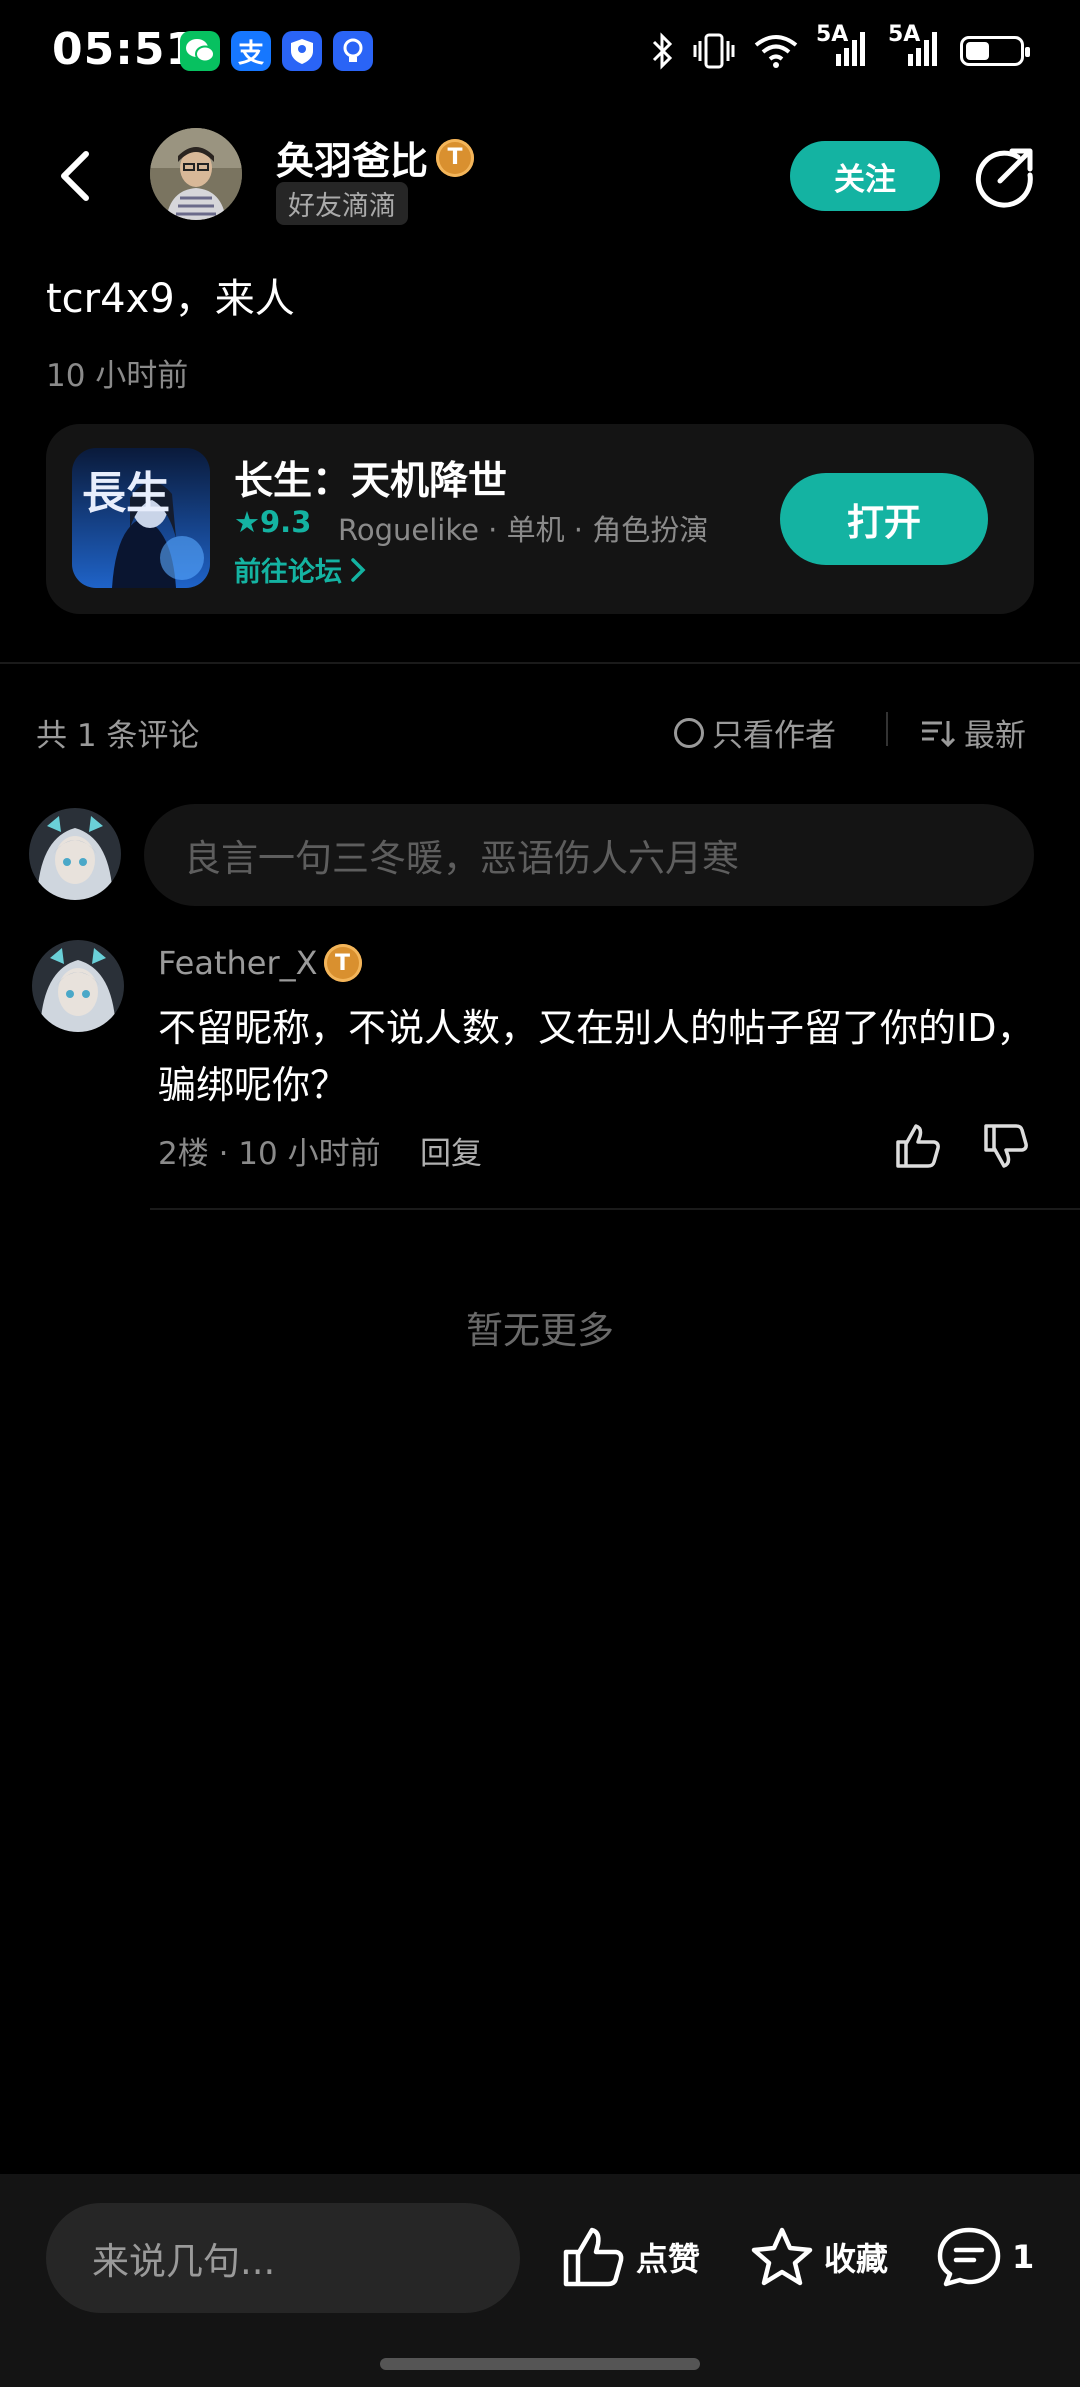 The height and width of the screenshot is (2387, 1080). What do you see at coordinates (288, 572) in the screenshot?
I see `forum-link-label: 前往论坛` at bounding box center [288, 572].